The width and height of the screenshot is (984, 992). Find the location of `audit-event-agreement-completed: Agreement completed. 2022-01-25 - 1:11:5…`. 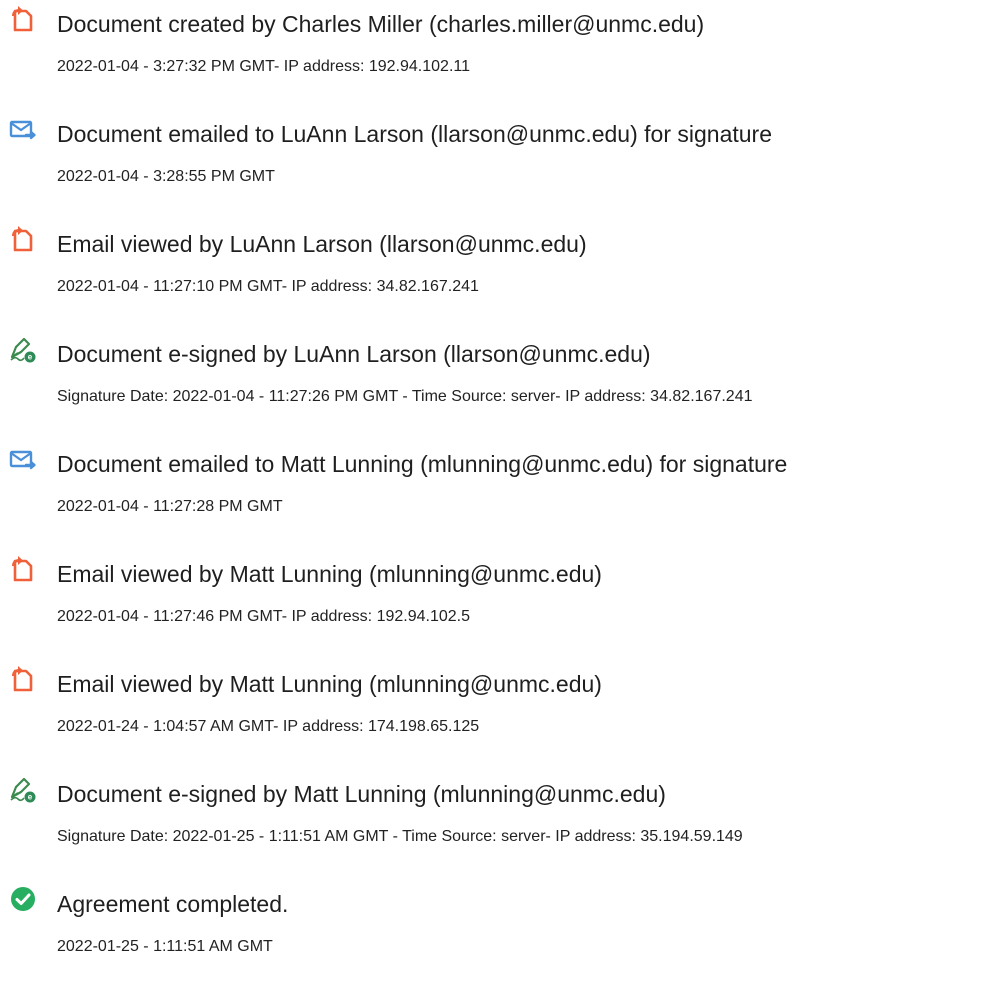

audit-event-agreement-completed: Agreement completed. 2022-01-25 - 1:11:5… is located at coordinates (492, 930).